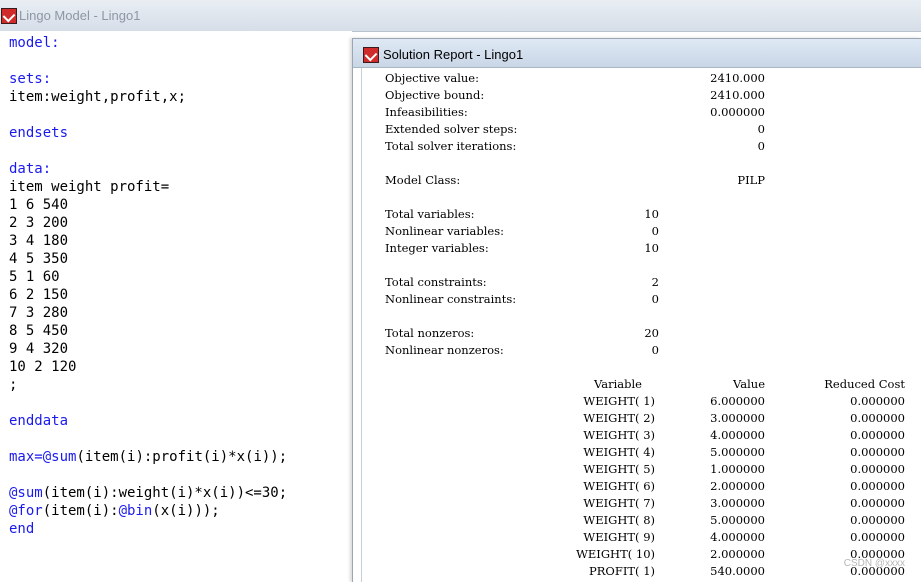 Image resolution: width=921 pixels, height=582 pixels. Describe the element at coordinates (436, 282) in the screenshot. I see `summary-label: Total constraints:` at that location.